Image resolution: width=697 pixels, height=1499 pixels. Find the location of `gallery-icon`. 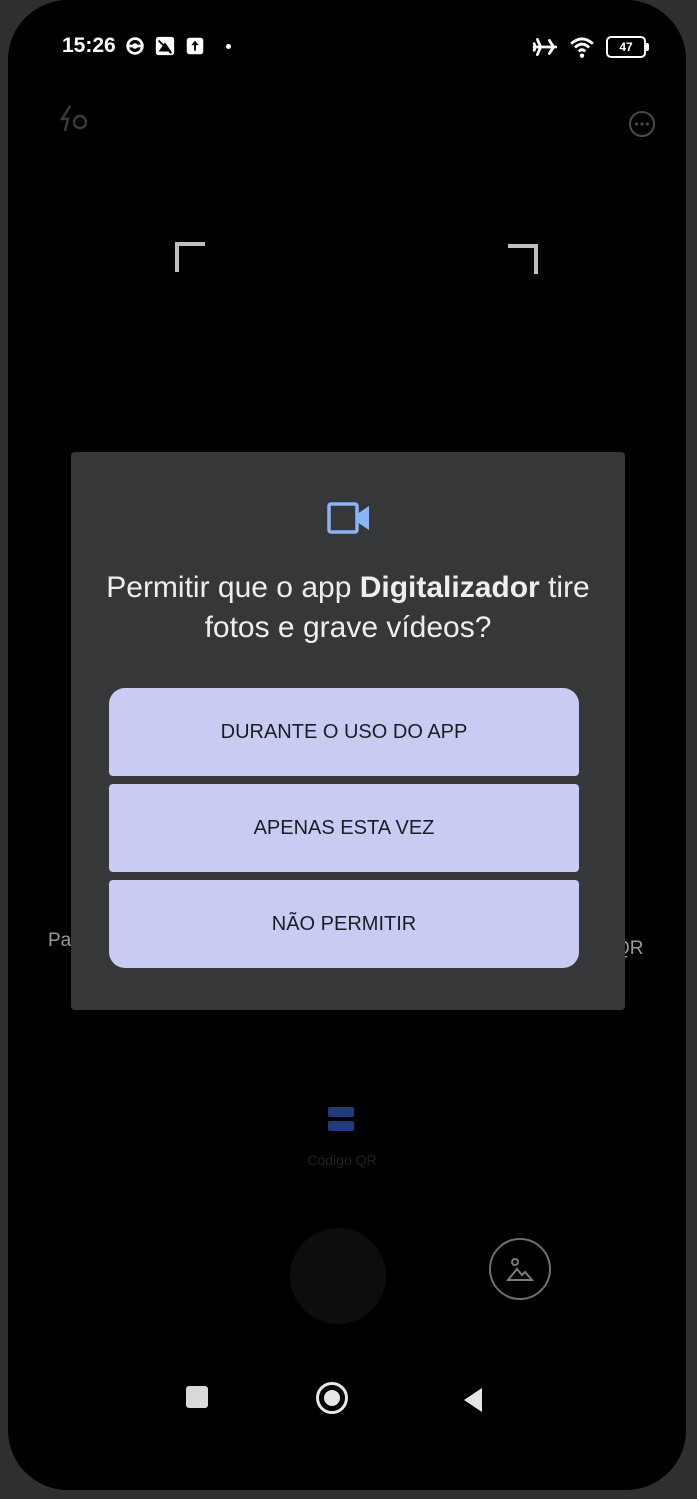

gallery-icon is located at coordinates (520, 1269).